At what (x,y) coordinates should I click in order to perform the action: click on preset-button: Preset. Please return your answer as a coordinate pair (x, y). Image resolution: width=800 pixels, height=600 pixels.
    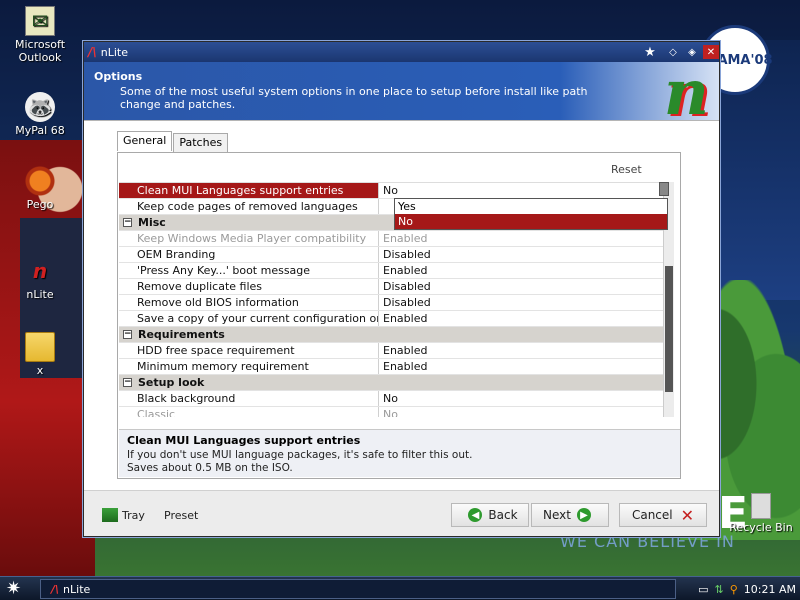
    Looking at the image, I should click on (181, 515).